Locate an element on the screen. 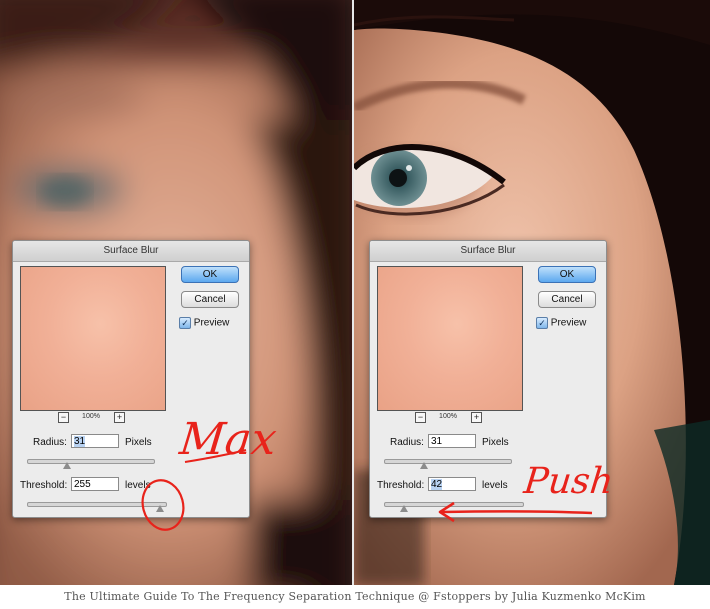  circle-annotation is located at coordinates (163, 505).